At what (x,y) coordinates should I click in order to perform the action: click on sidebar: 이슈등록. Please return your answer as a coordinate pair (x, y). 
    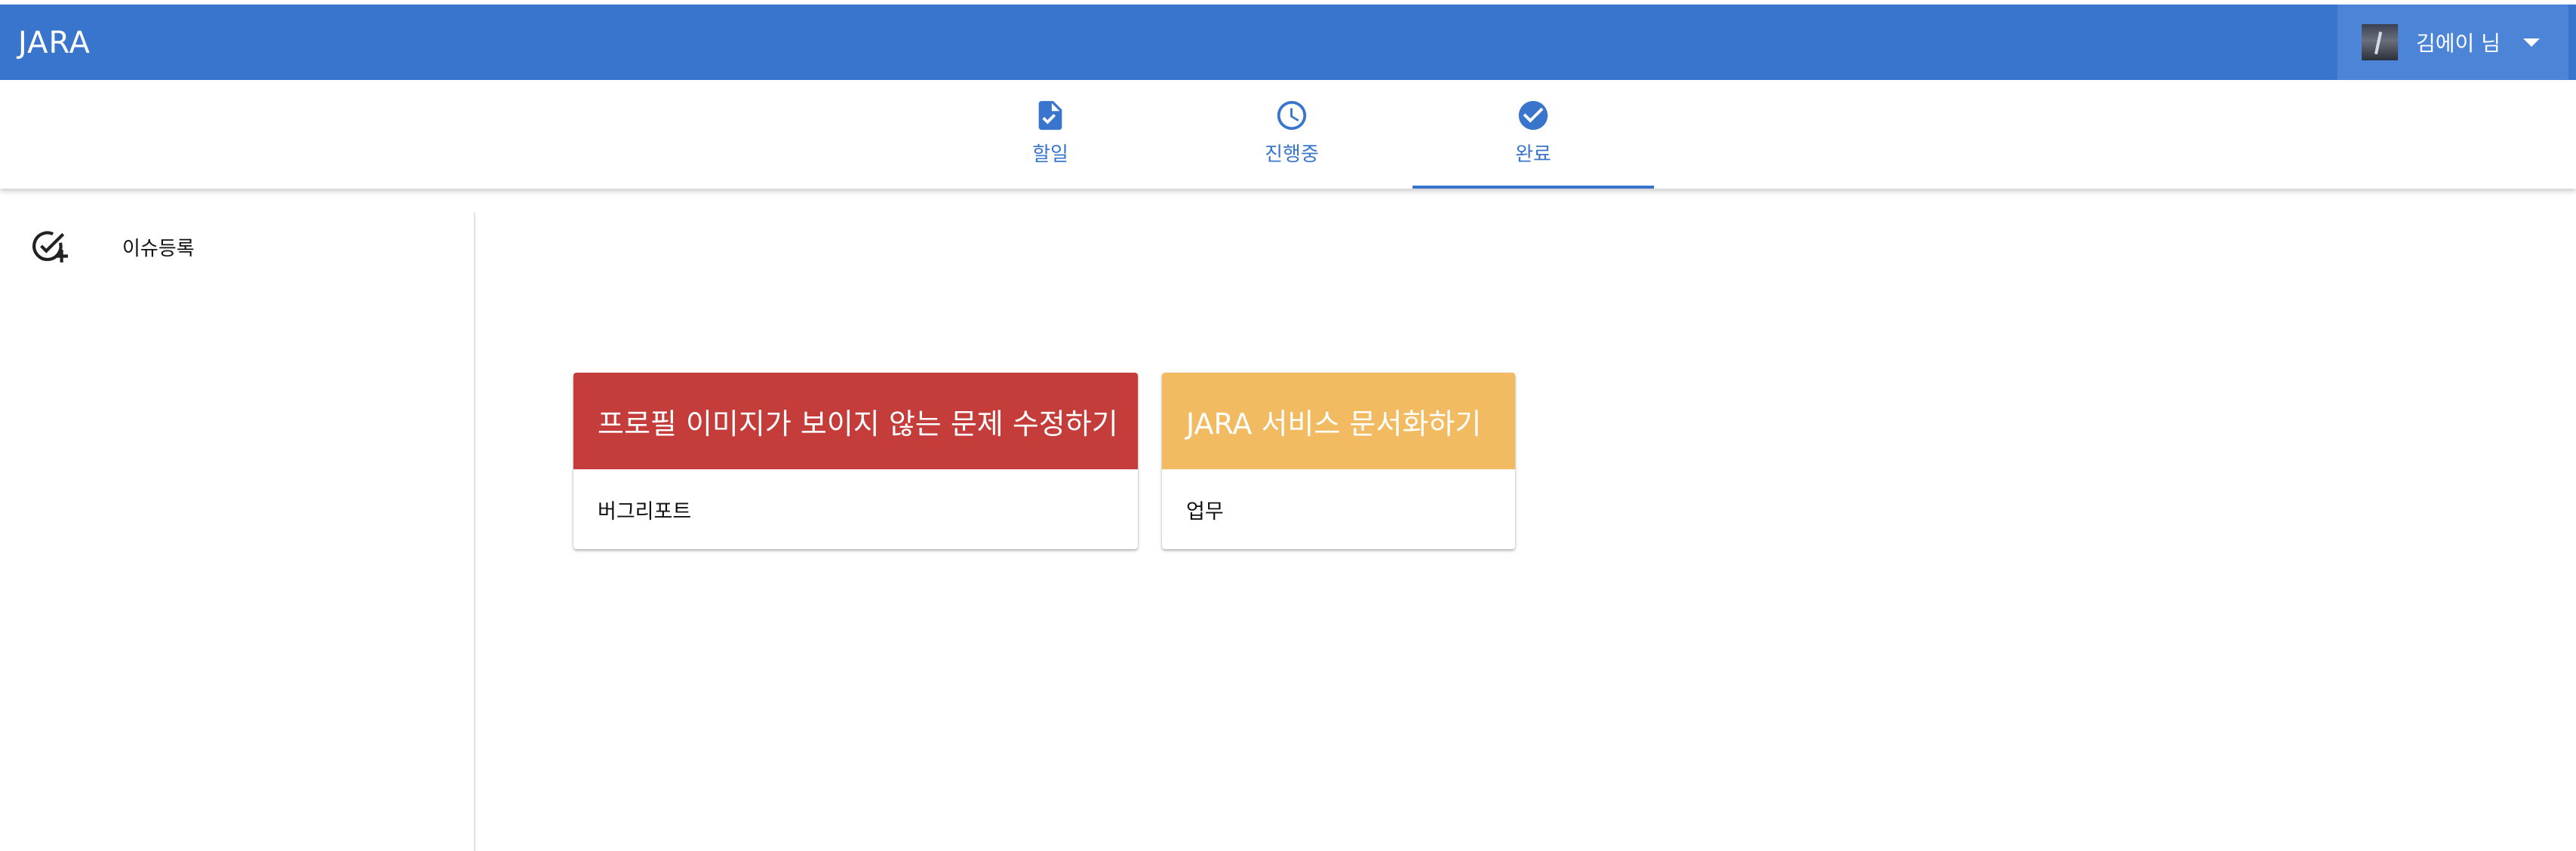
    Looking at the image, I should click on (237, 532).